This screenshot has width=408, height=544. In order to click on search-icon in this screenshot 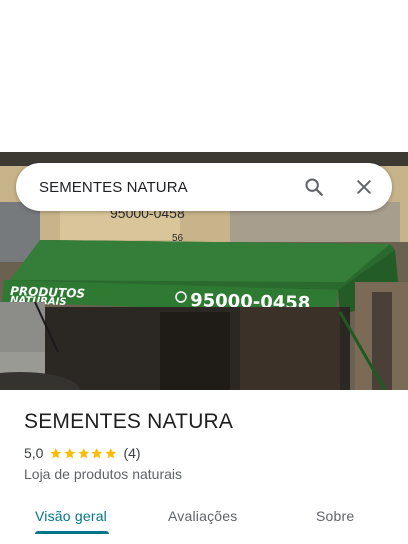, I will do `click(314, 187)`.